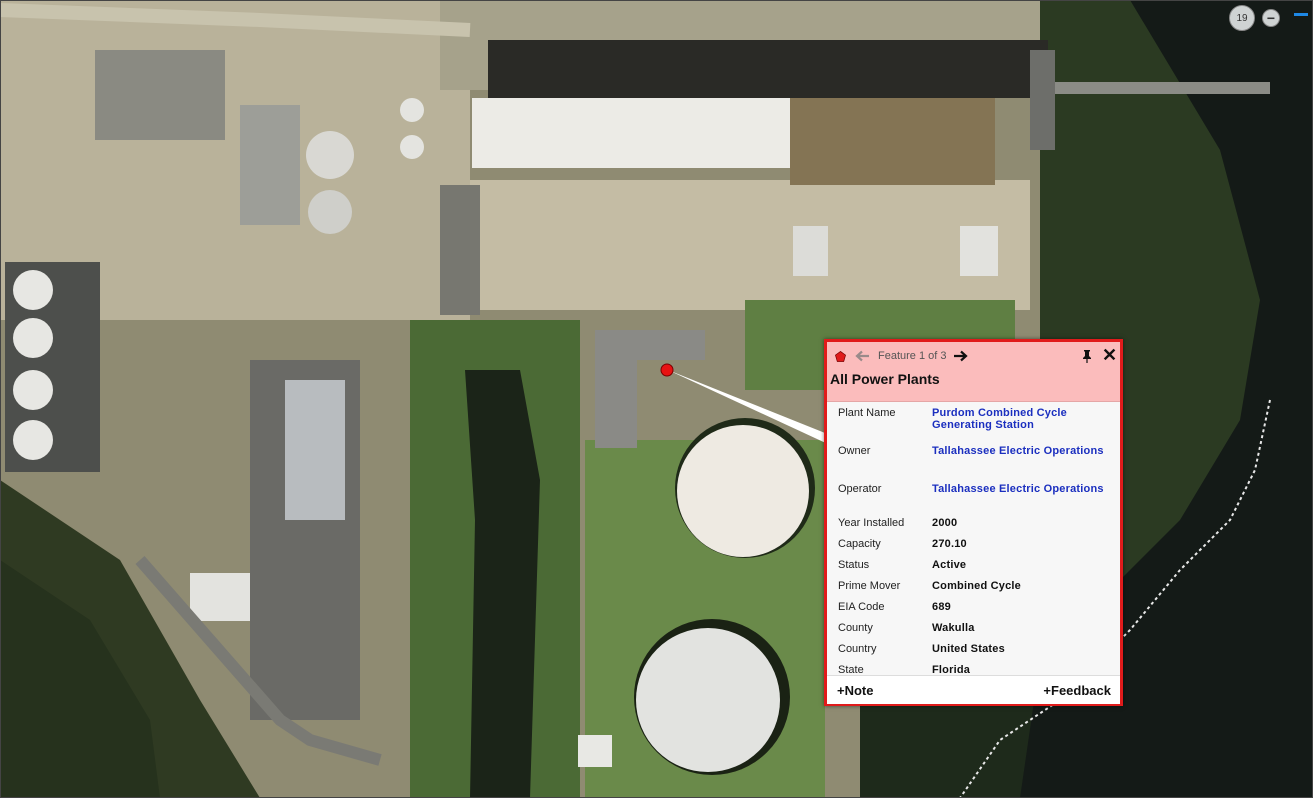 The image size is (1313, 798). Describe the element at coordinates (667, 370) in the screenshot. I see `selected-feature-marker` at that location.